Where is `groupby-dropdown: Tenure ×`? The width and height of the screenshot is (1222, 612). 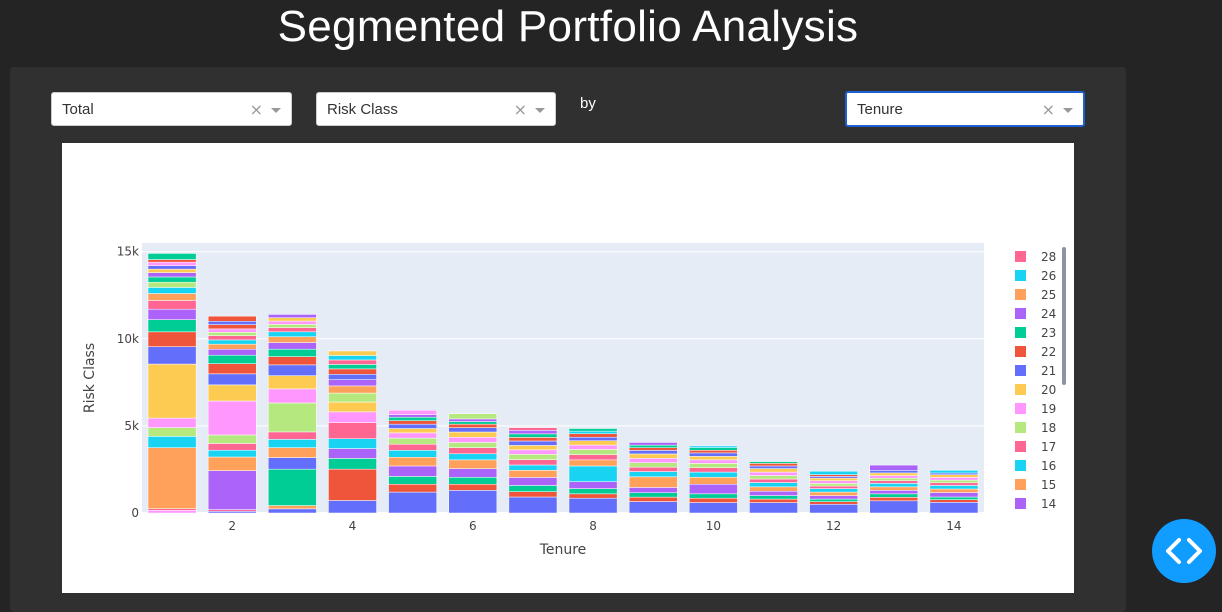 groupby-dropdown: Tenure × is located at coordinates (965, 109).